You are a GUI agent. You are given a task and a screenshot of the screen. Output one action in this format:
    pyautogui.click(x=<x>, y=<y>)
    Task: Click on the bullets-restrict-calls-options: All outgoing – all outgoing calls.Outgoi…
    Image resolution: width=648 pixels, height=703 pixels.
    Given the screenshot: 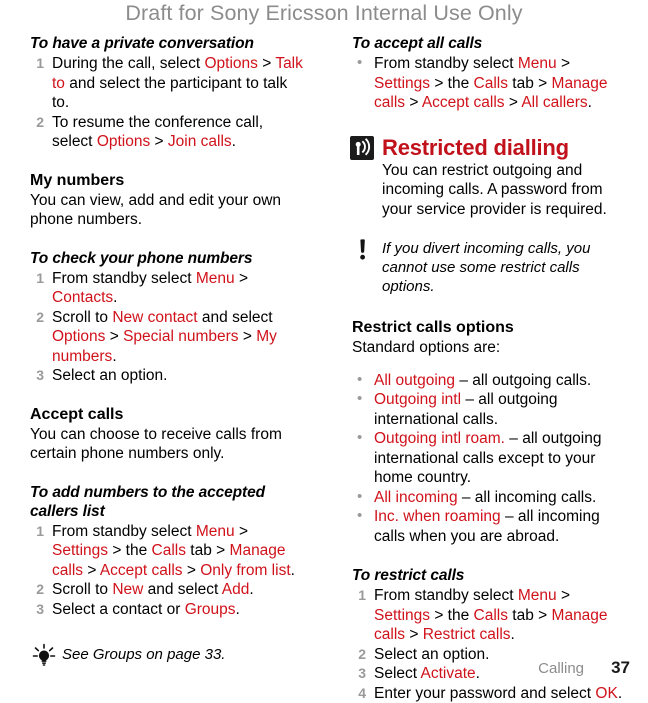 What is the action you would take?
    pyautogui.click(x=491, y=459)
    